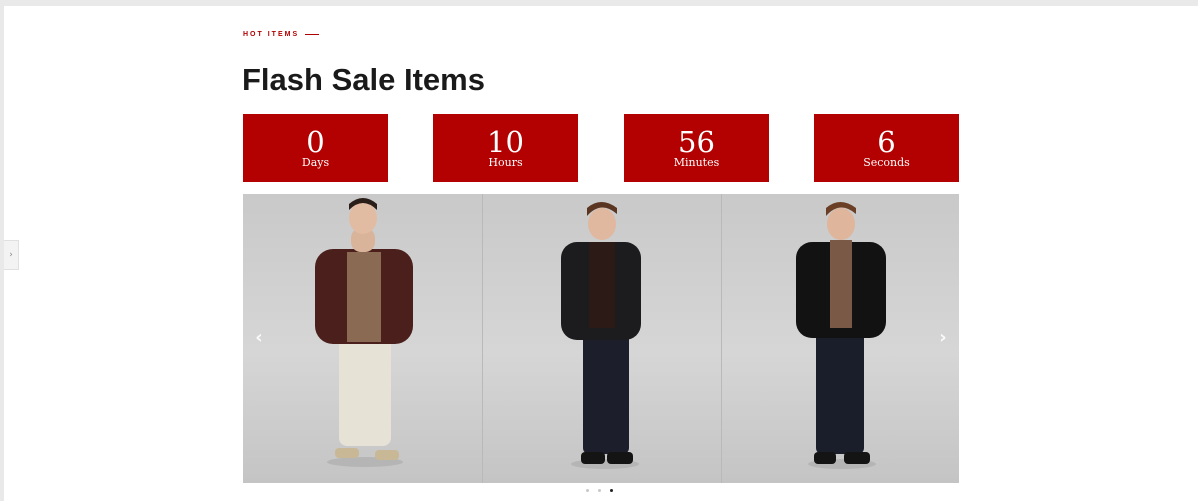 The image size is (1198, 501). I want to click on countdown-label: Days, so click(315, 162).